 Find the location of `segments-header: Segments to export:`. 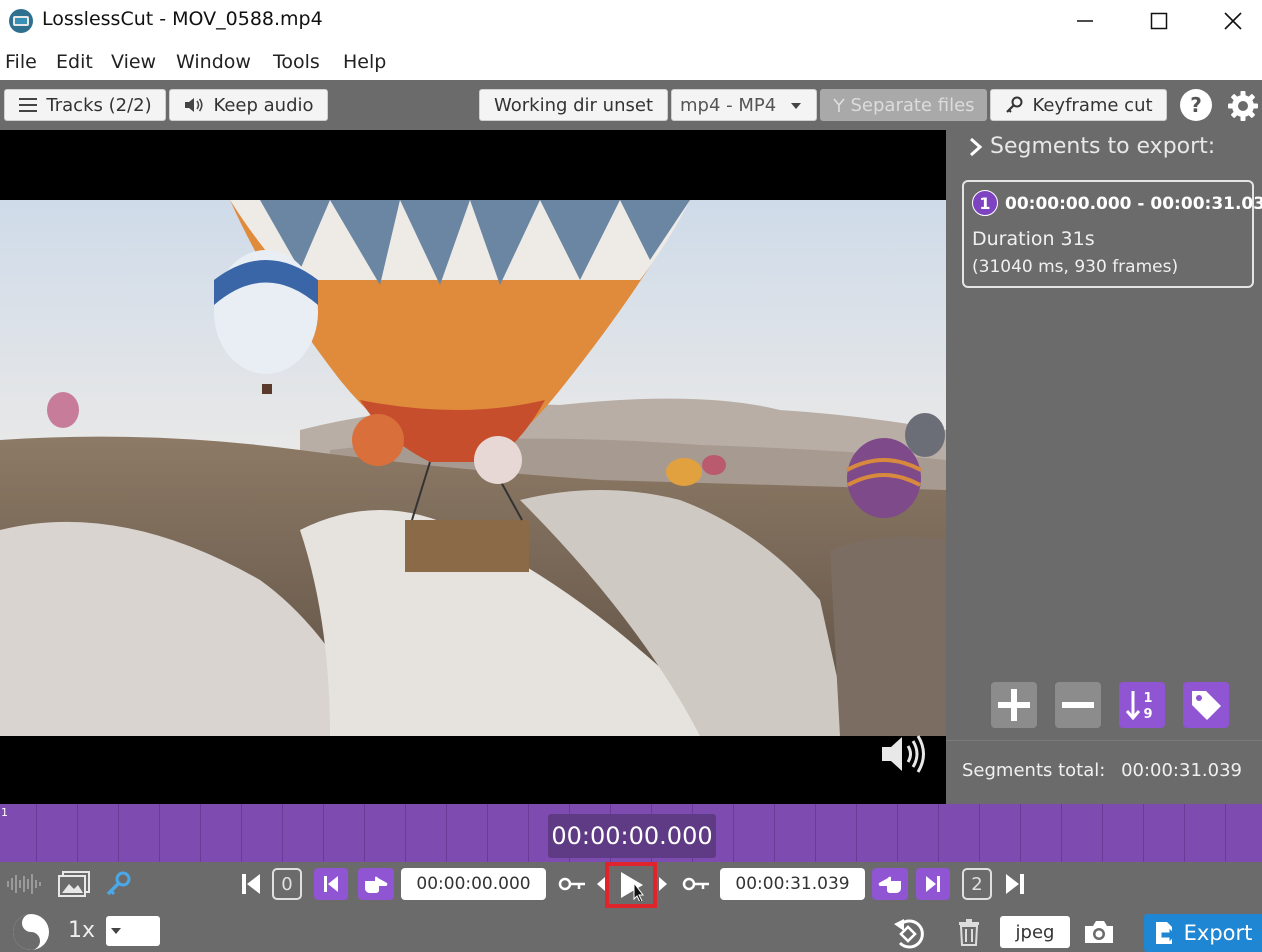

segments-header: Segments to export: is located at coordinates (1091, 146).